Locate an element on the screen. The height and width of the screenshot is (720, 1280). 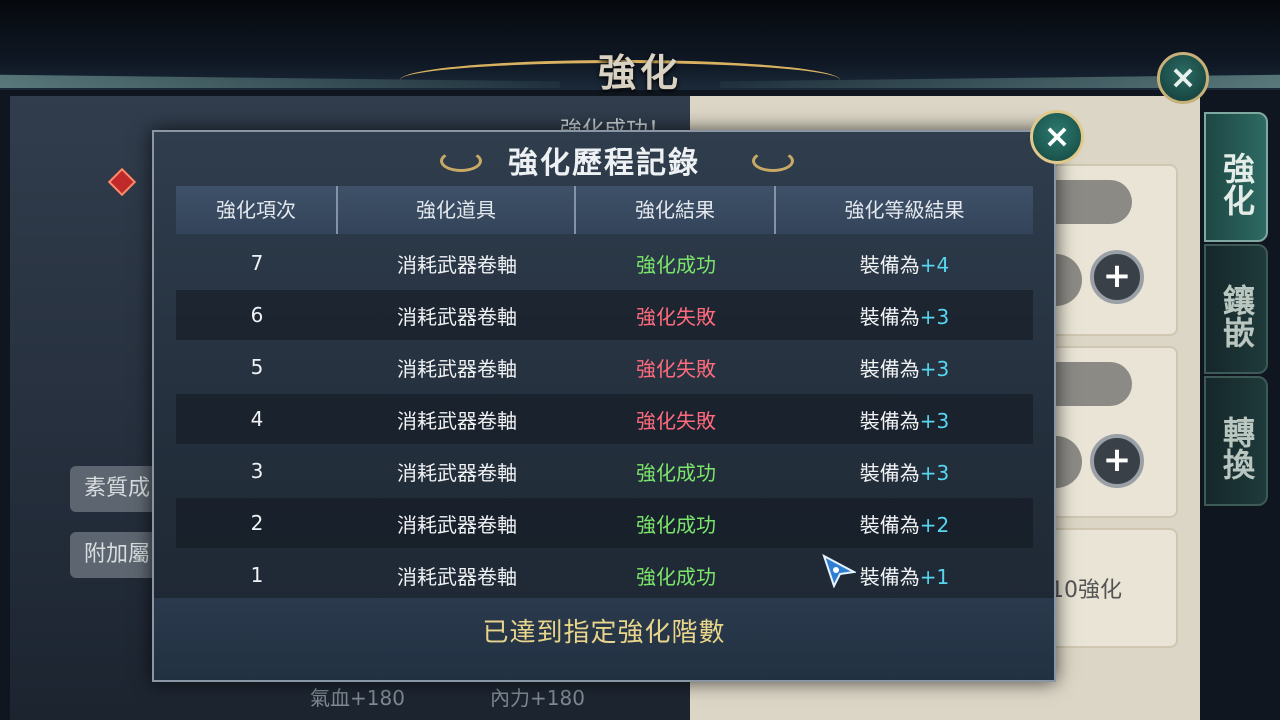
row-index: 6 is located at coordinates (257, 315).